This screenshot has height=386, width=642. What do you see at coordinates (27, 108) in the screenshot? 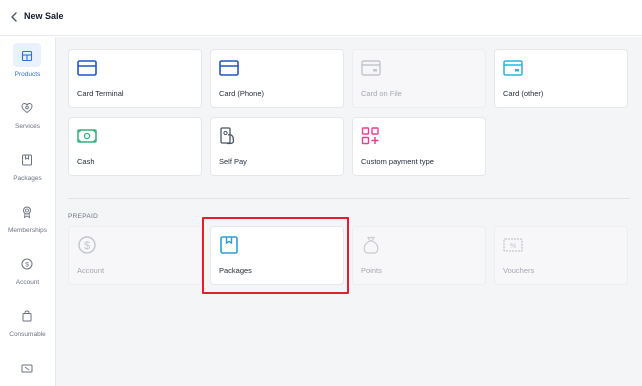
I see `services-icon` at bounding box center [27, 108].